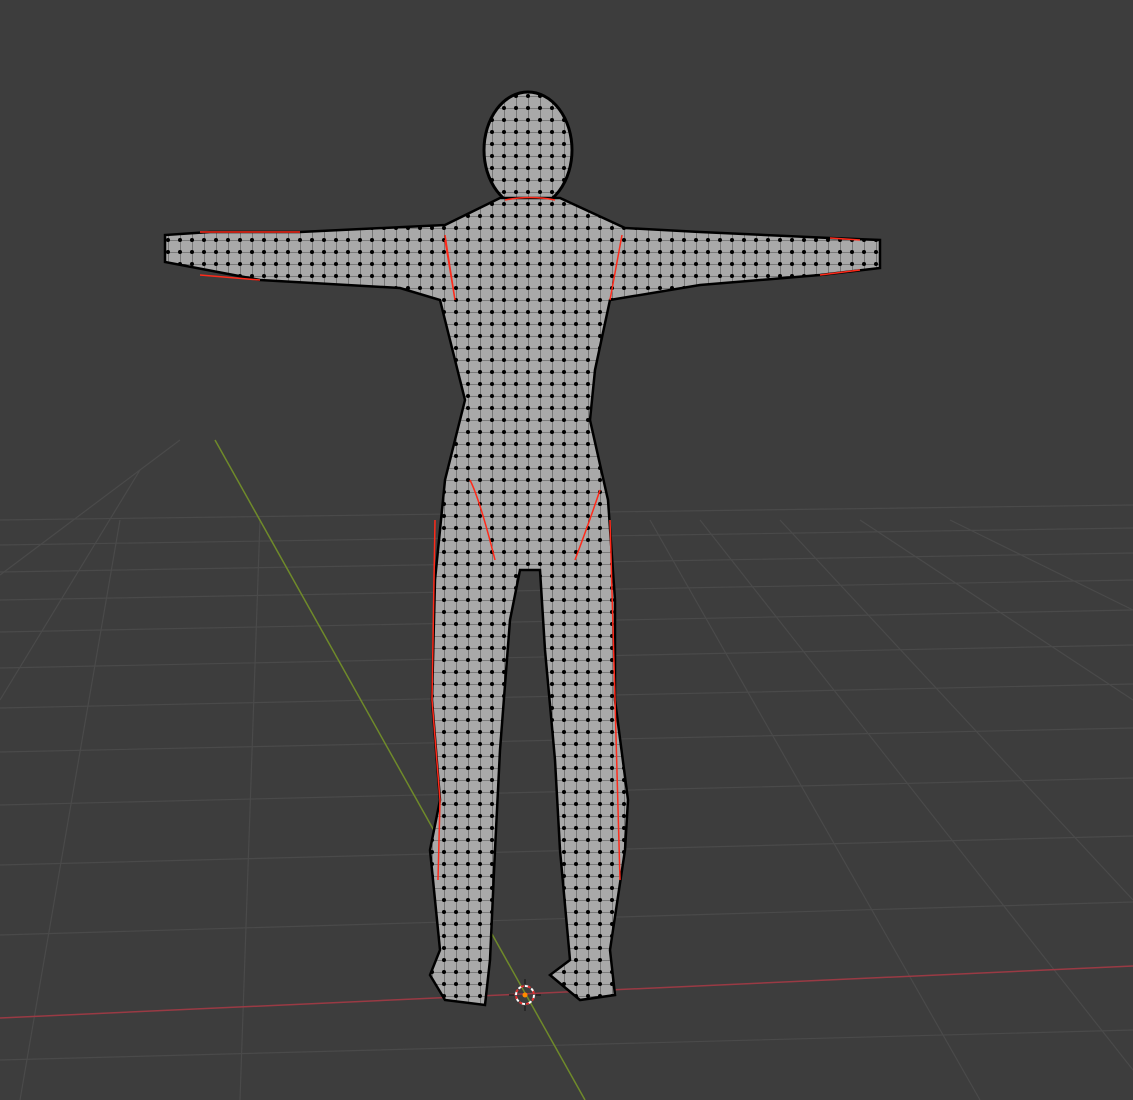 The image size is (1133, 1100). What do you see at coordinates (528, 150) in the screenshot?
I see `mesh-head` at bounding box center [528, 150].